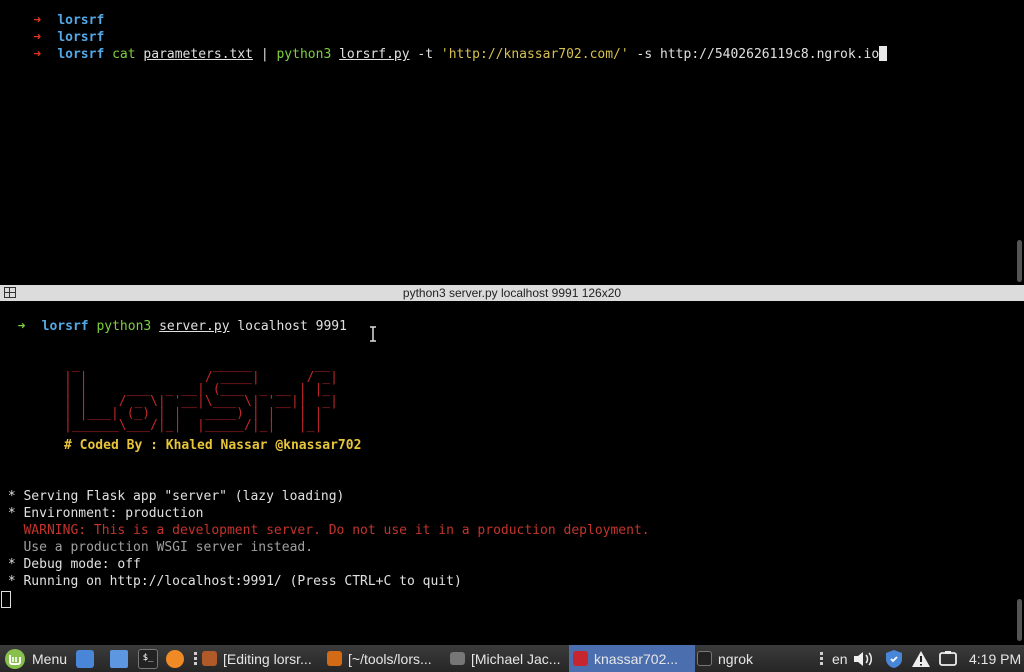 Image resolution: width=1024 pixels, height=672 pixels. Describe the element at coordinates (292, 326) in the screenshot. I see `args: localhost 9991` at that location.